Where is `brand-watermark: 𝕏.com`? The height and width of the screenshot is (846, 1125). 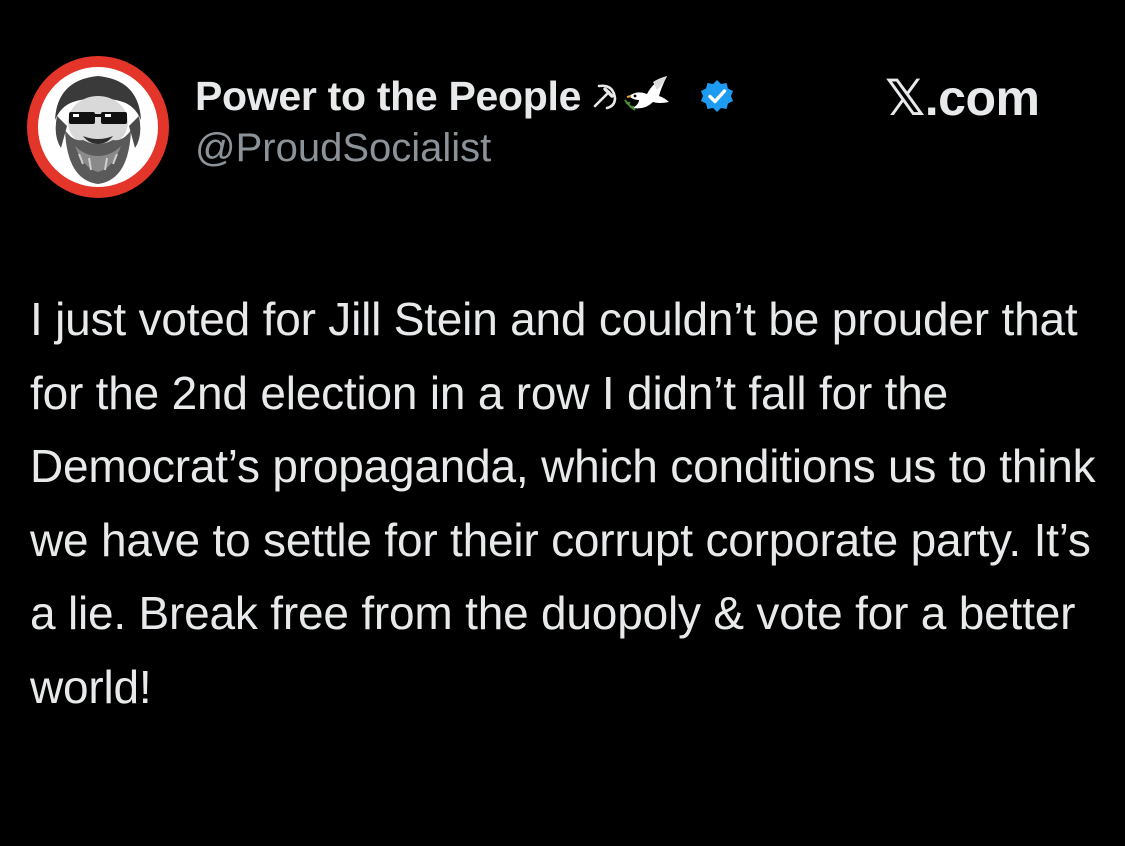 brand-watermark: 𝕏.com is located at coordinates (962, 98).